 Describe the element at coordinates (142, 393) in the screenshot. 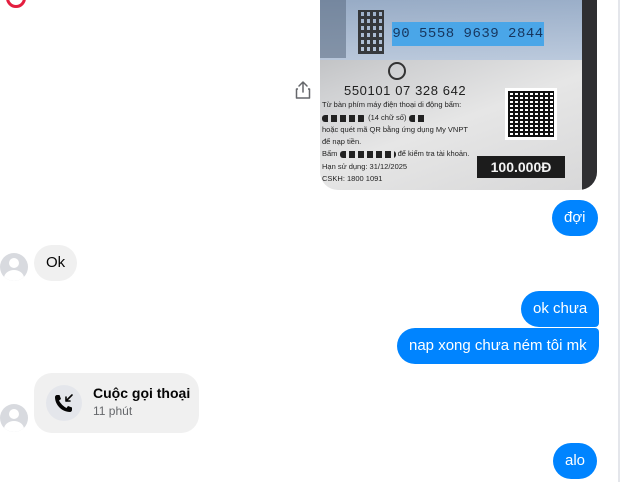

I see `call-title: Cuộc gọi thoại` at that location.